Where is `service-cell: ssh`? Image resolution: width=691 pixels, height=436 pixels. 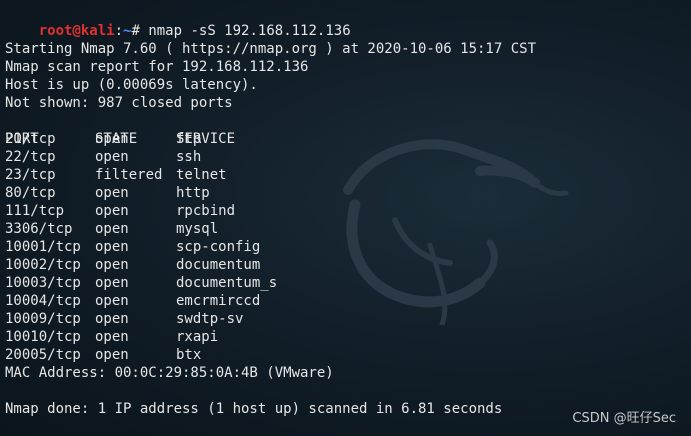 service-cell: ssh is located at coordinates (189, 157).